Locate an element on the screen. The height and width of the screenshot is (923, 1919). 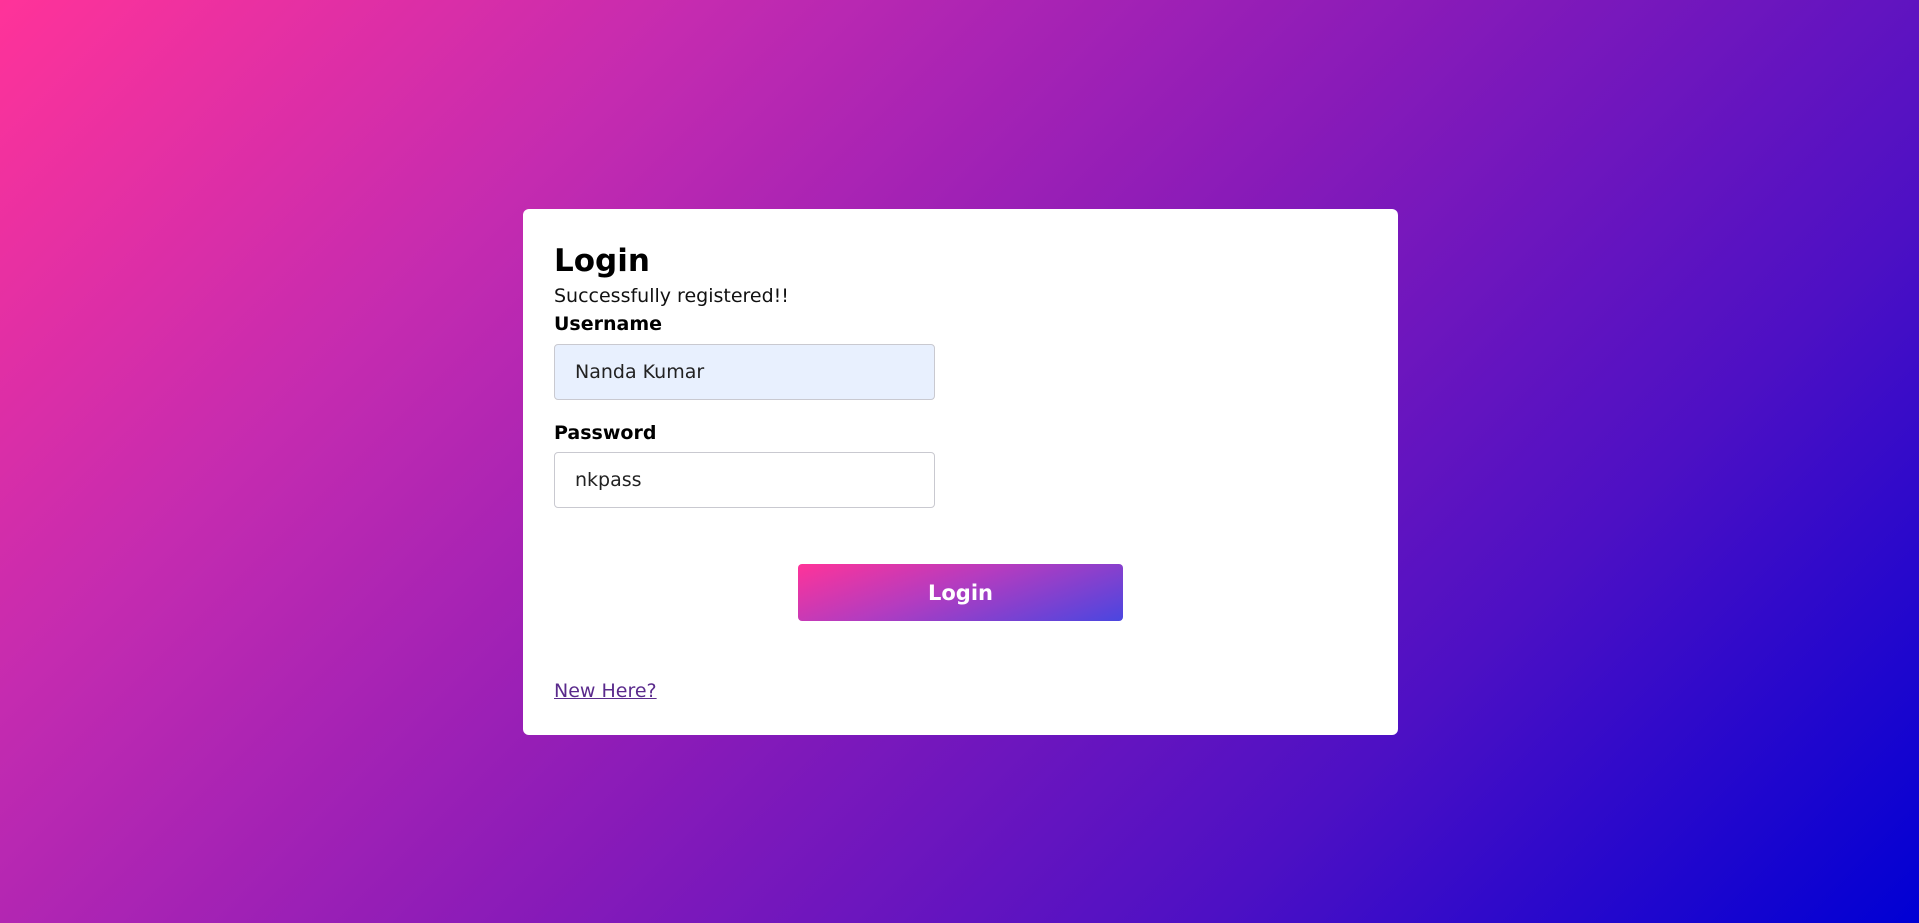
register-link: New Here? is located at coordinates (605, 691).